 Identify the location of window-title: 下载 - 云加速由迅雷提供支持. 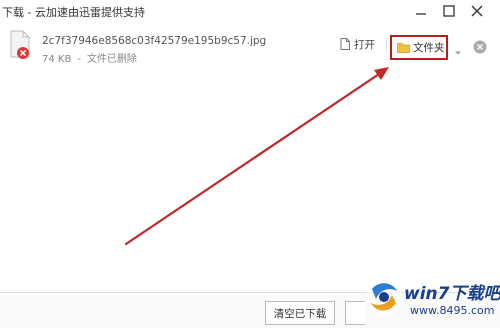
(73, 12).